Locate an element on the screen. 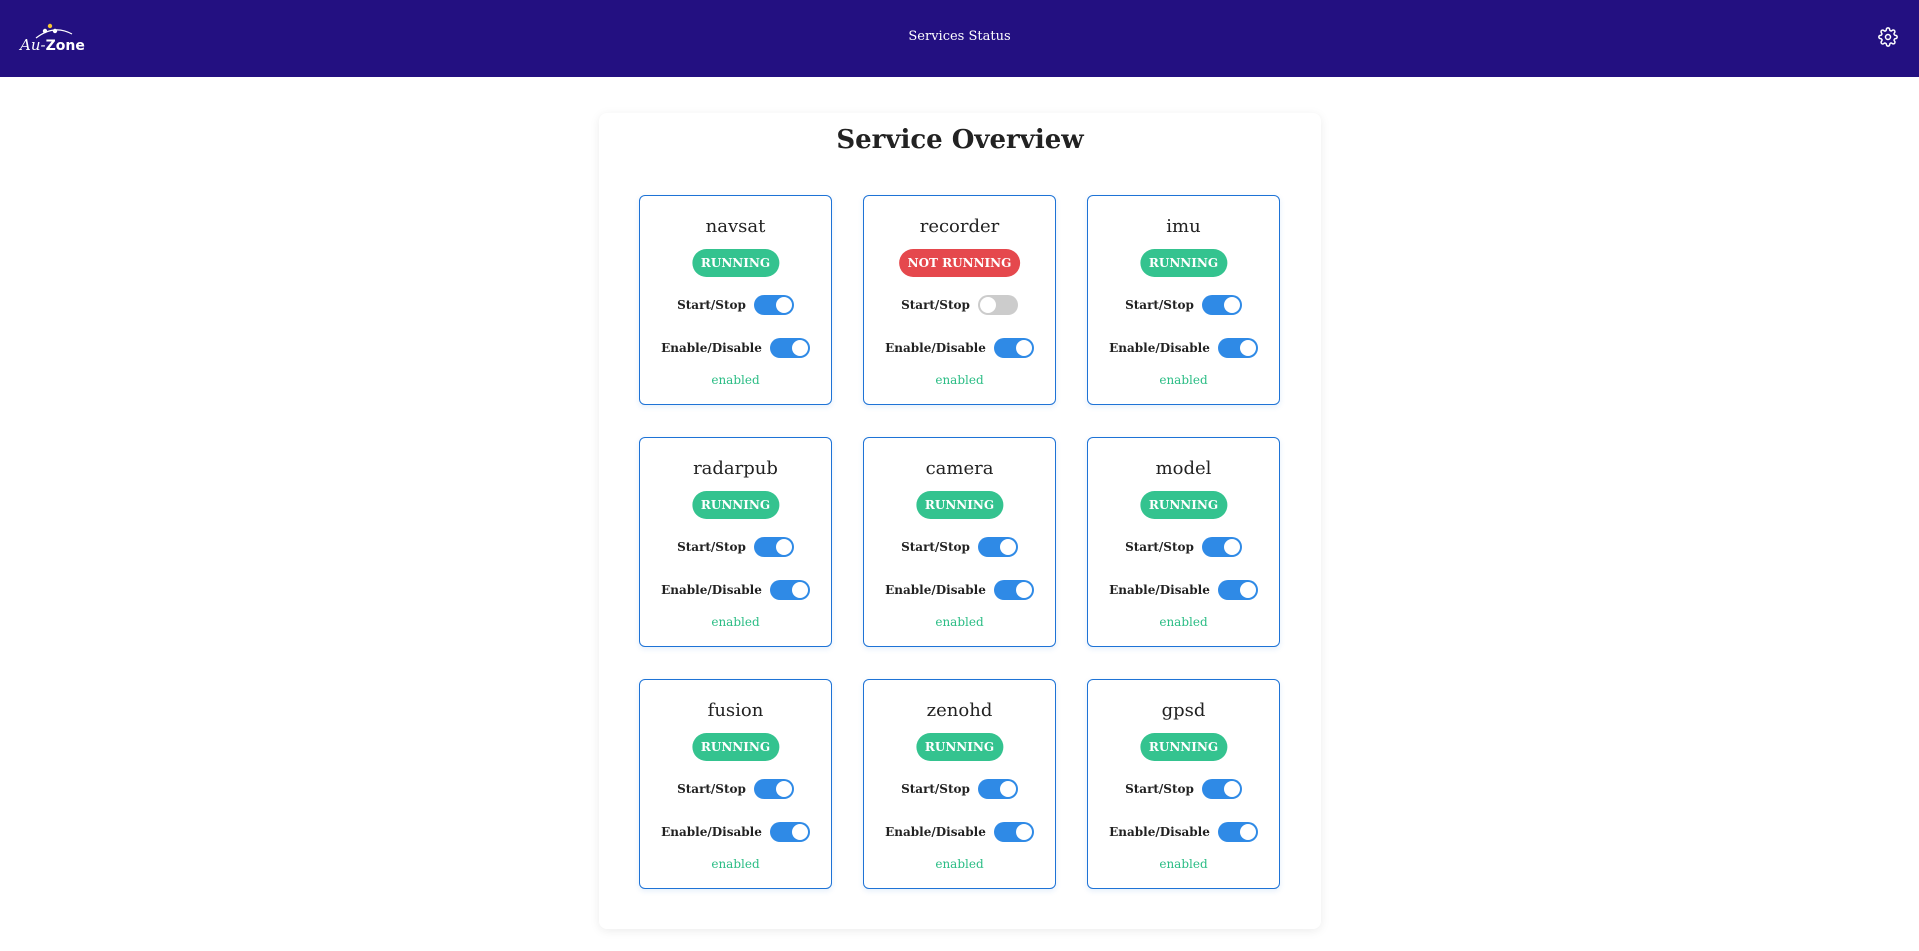 This screenshot has width=1919, height=951. service-name: gpsd is located at coordinates (1183, 710).